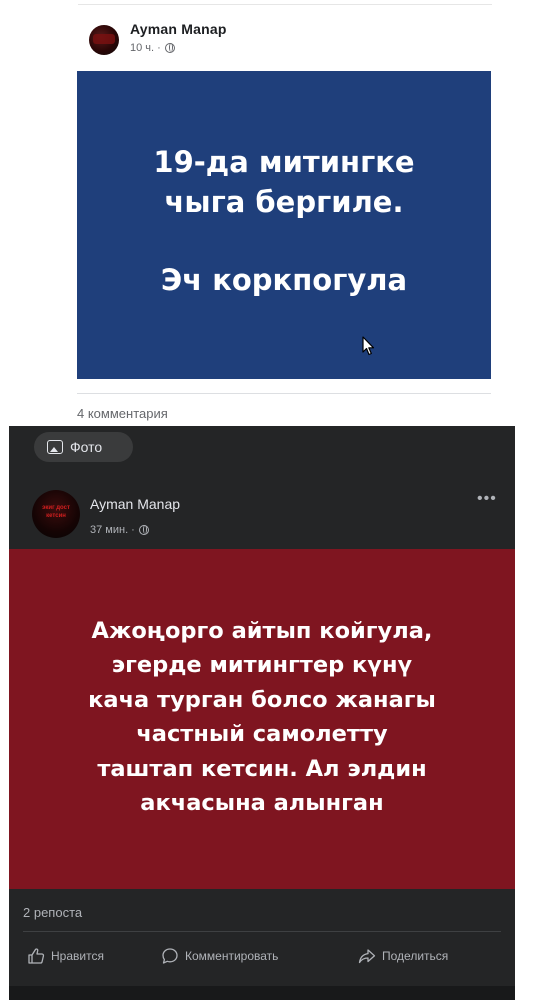 This screenshot has width=533, height=1000. I want to click on photo-tab-button: Фото, so click(83, 447).